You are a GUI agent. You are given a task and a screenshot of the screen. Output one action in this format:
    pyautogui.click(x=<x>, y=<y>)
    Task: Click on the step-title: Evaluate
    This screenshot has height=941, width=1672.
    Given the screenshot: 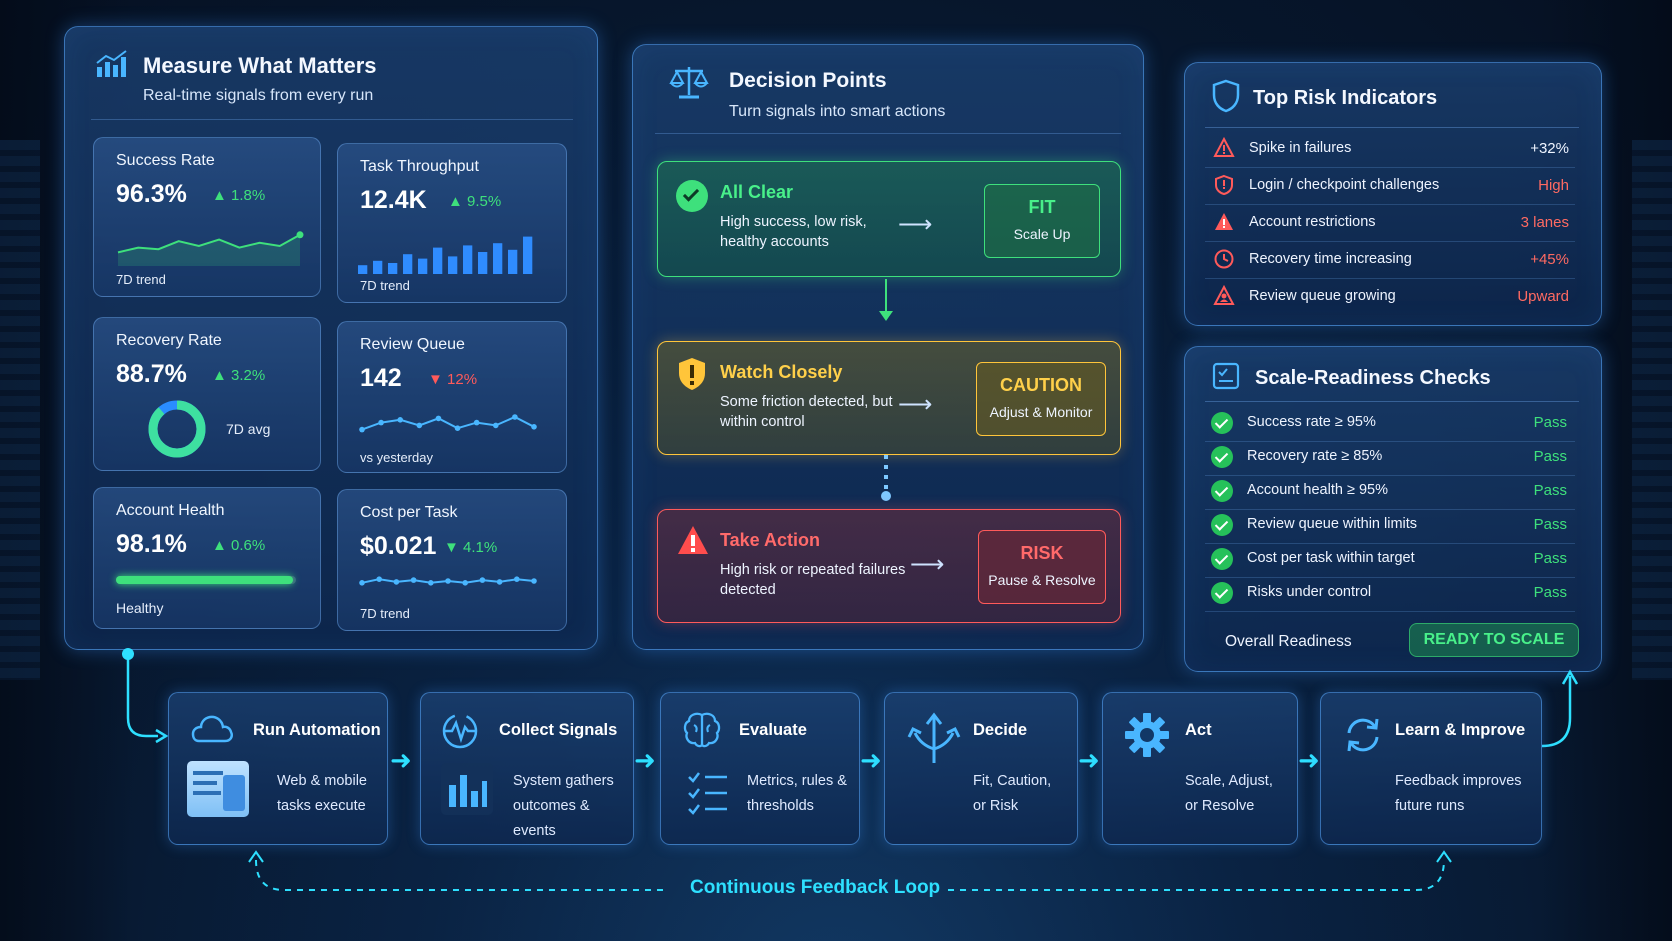 What is the action you would take?
    pyautogui.click(x=773, y=730)
    